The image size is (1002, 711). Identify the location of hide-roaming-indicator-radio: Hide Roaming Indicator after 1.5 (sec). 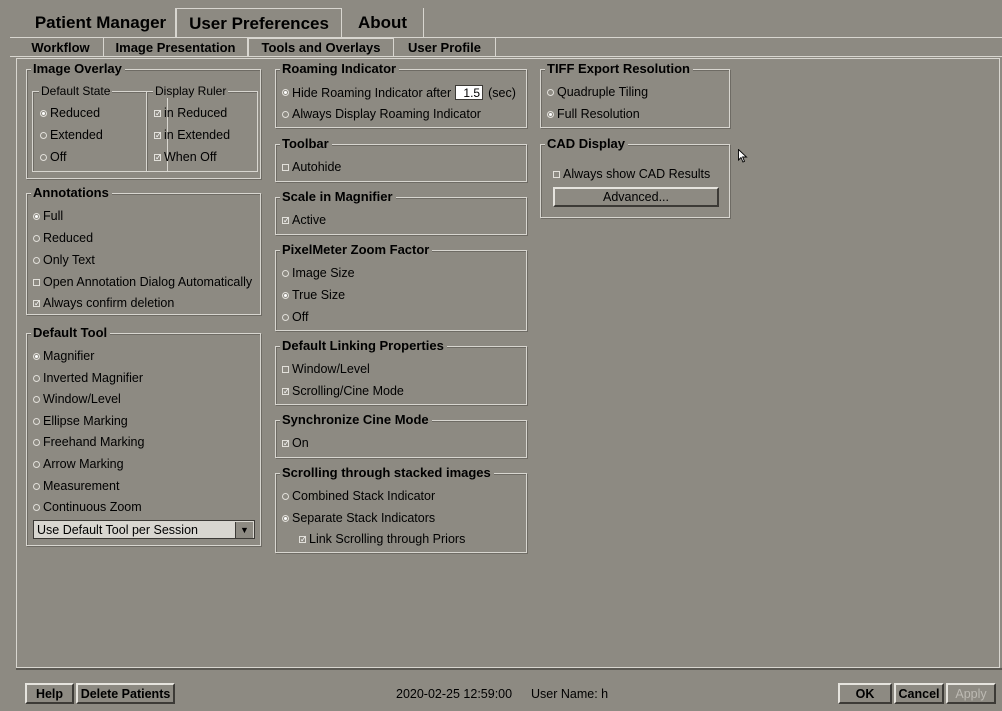
(399, 92).